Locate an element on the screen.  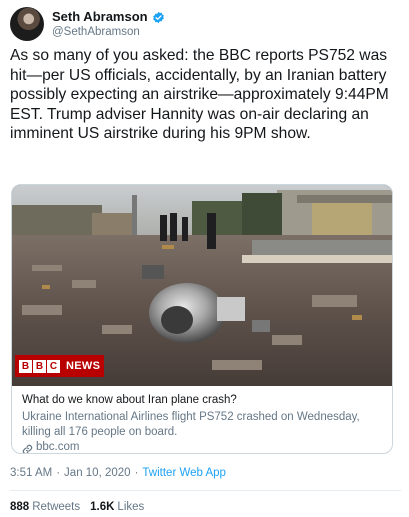
verified-badge-icon is located at coordinates (158, 17).